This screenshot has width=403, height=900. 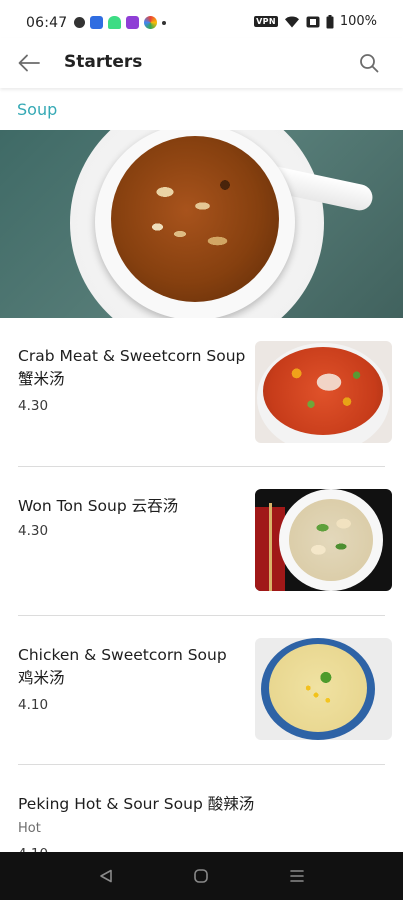 I want to click on android-notification-icon, so click(x=114, y=22).